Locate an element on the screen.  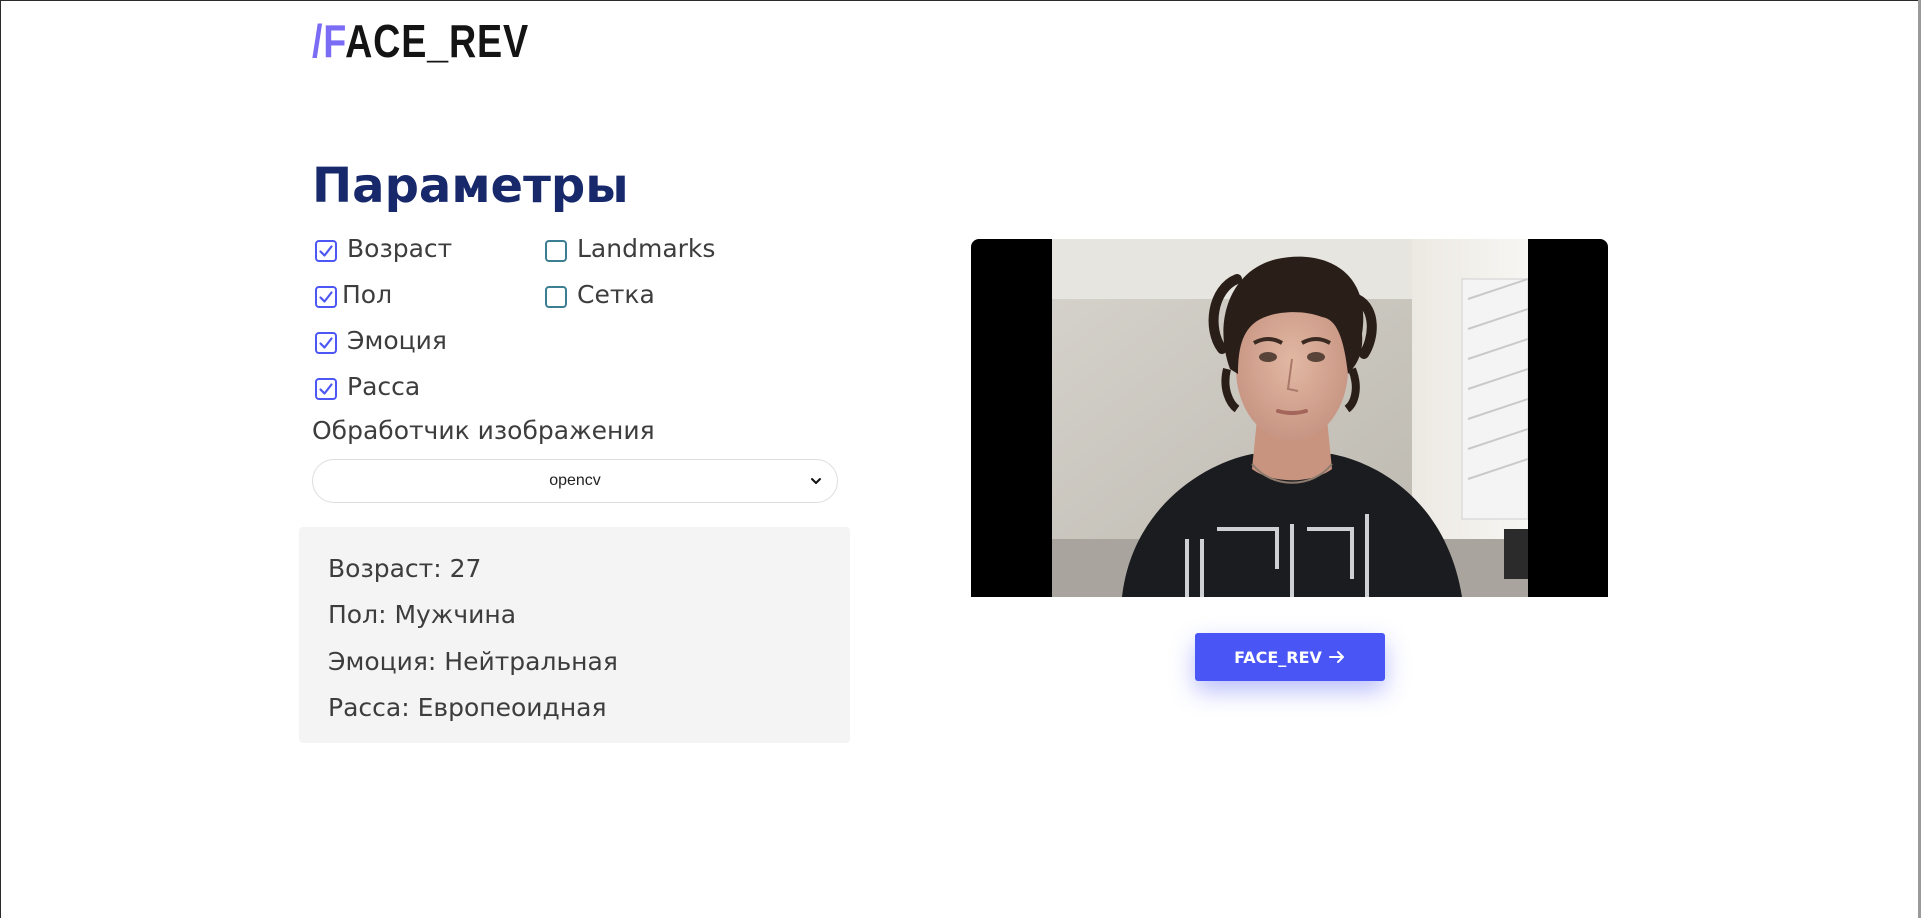
option-label-emotion: Эмоция is located at coordinates (397, 340).